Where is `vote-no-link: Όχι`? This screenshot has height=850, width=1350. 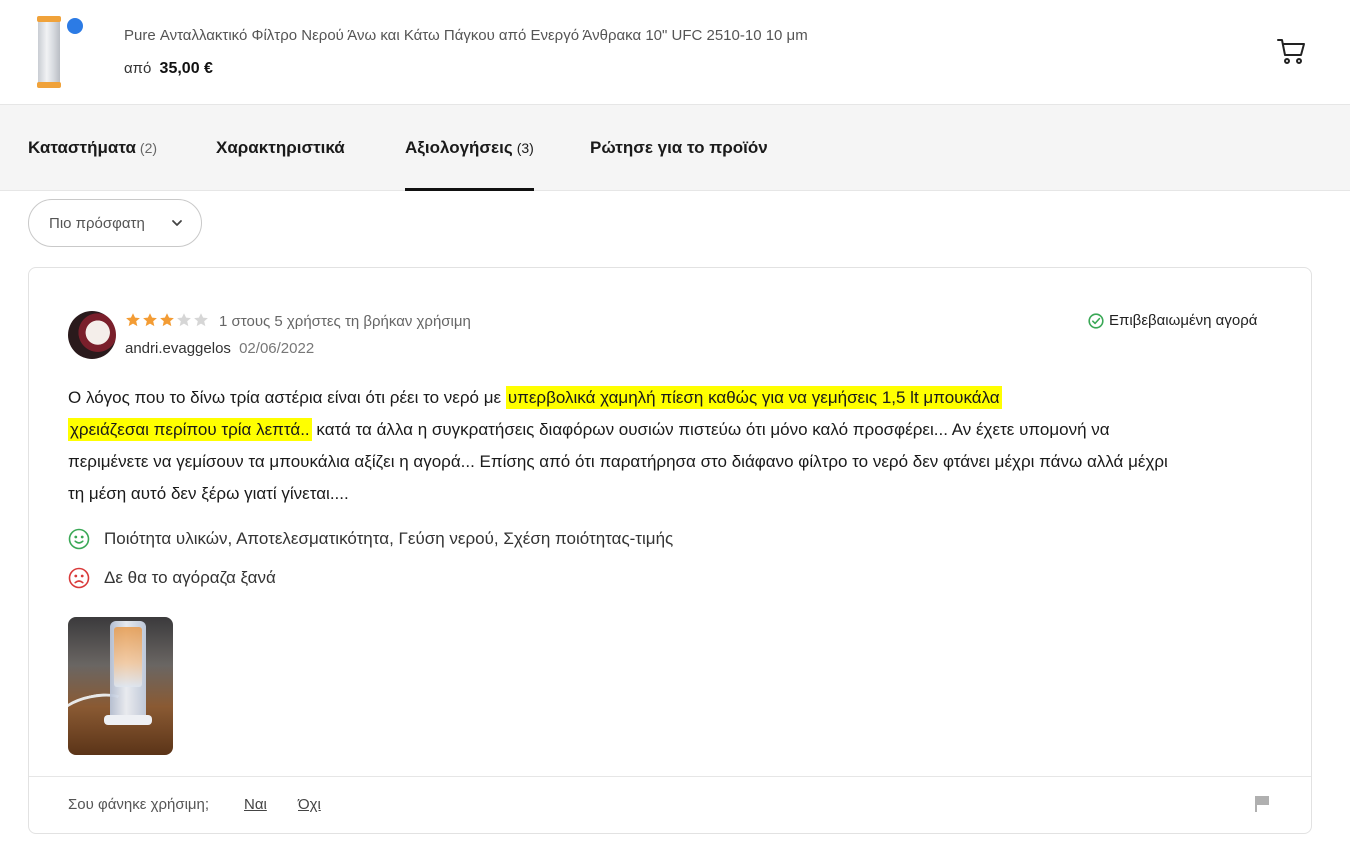 vote-no-link: Όχι is located at coordinates (309, 804).